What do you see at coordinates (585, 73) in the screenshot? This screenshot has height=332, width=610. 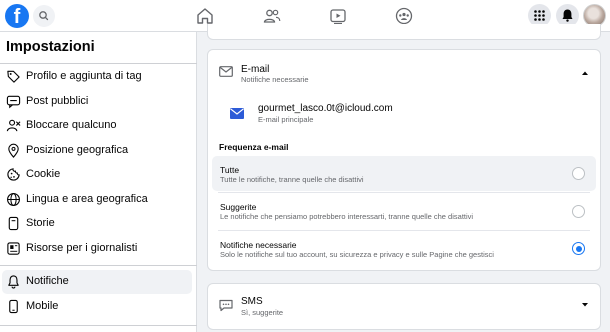 I see `chevron-up-icon` at bounding box center [585, 73].